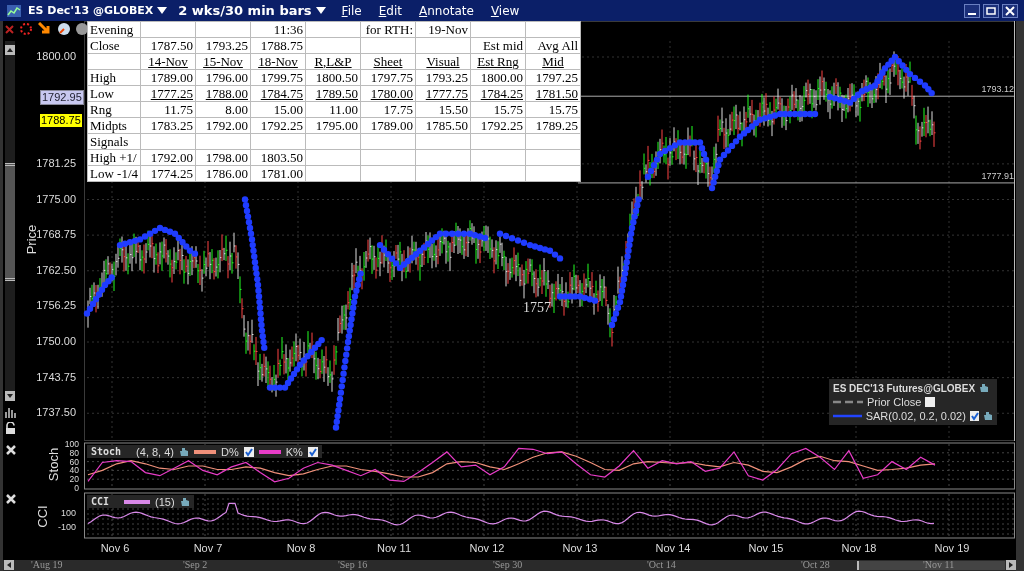 Image resolution: width=1024 pixels, height=571 pixels. What do you see at coordinates (223, 61) in the screenshot?
I see `table-cell: 15-Nov` at bounding box center [223, 61].